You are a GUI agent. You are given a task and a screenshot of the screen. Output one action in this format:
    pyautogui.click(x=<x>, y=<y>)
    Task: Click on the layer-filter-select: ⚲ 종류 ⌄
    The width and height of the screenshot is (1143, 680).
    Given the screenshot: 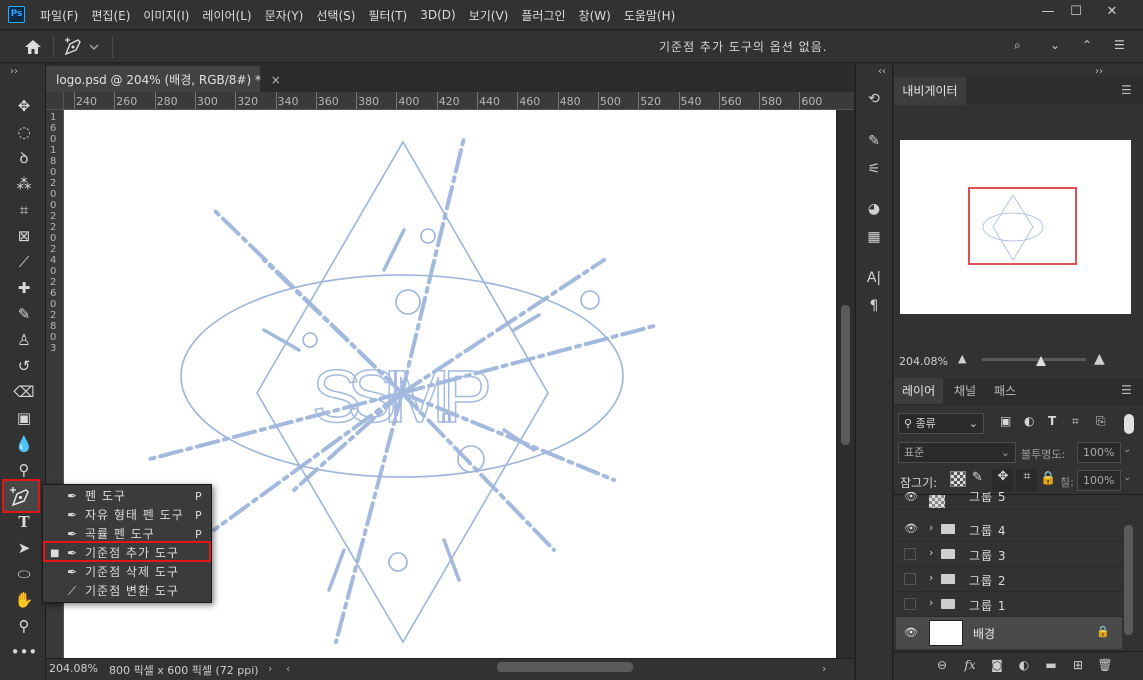 What is the action you would take?
    pyautogui.click(x=941, y=423)
    